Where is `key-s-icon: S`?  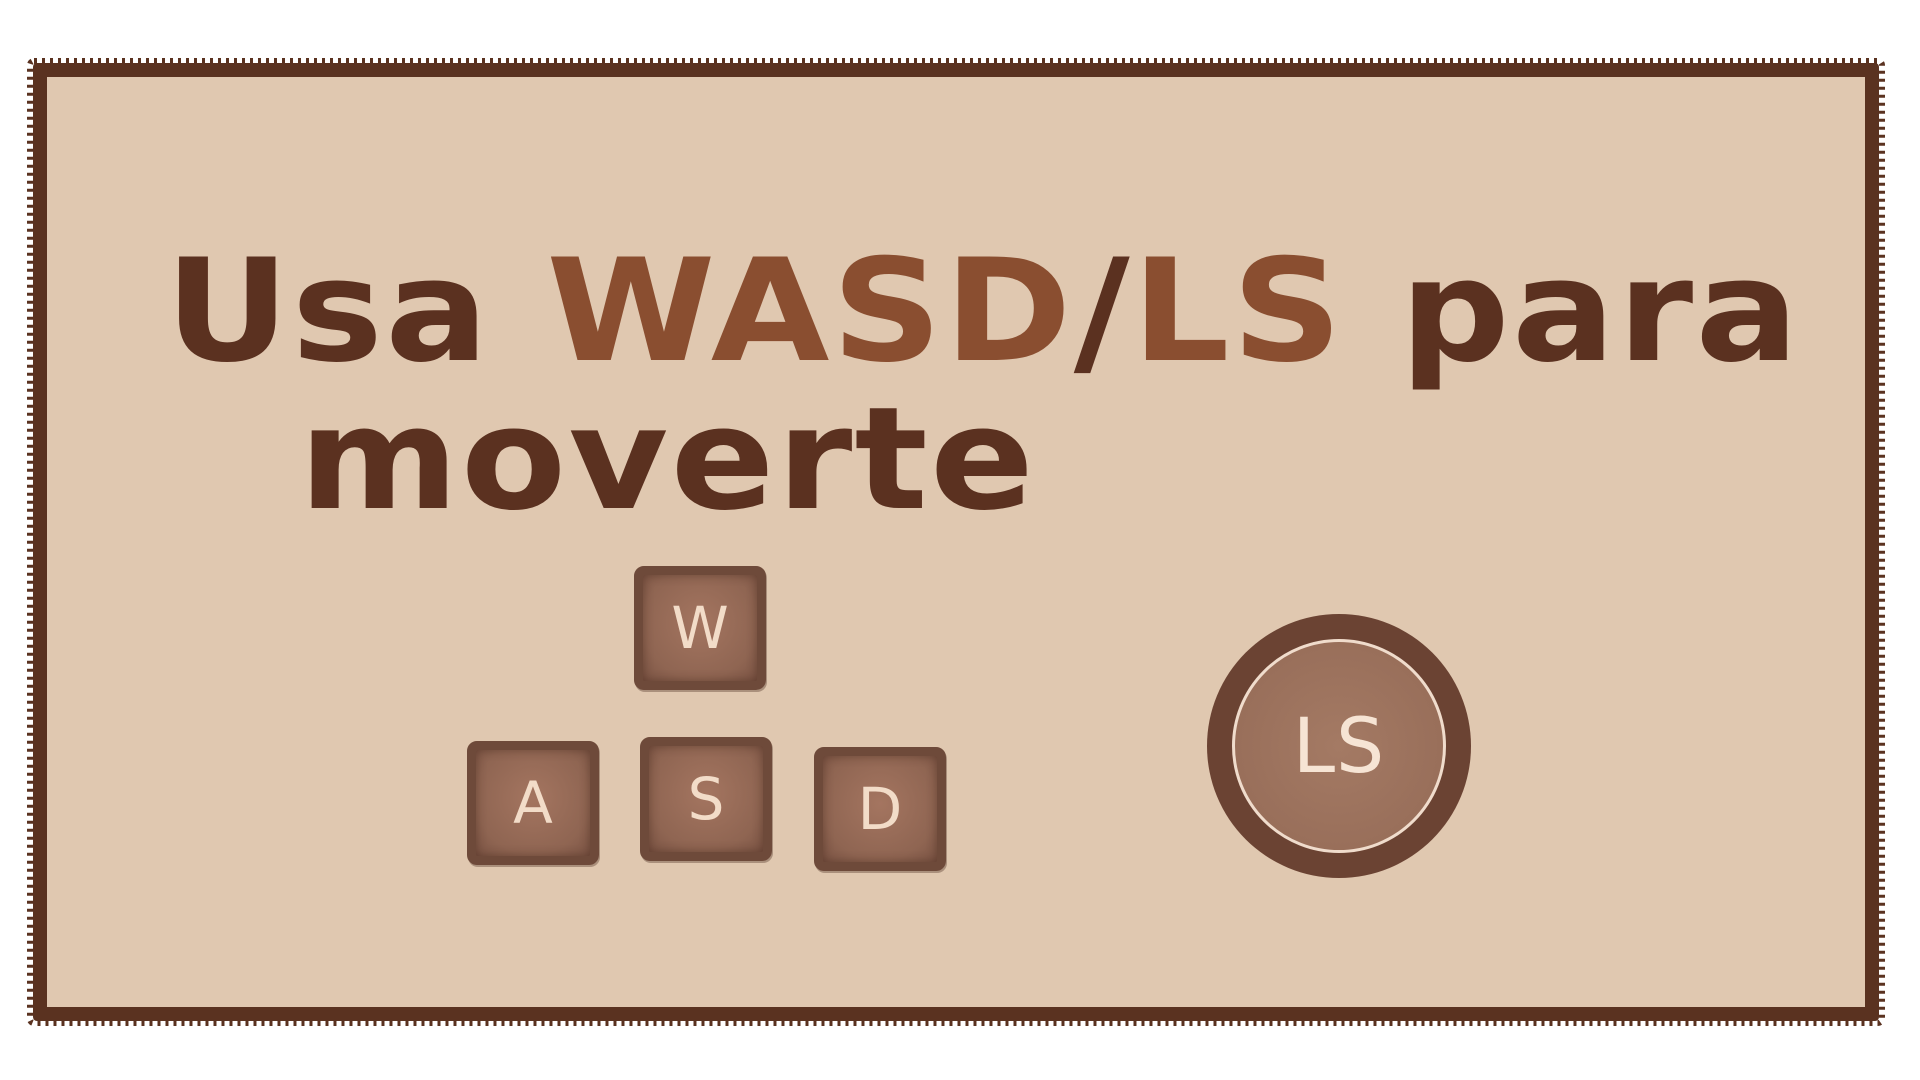
key-s-icon: S is located at coordinates (706, 799).